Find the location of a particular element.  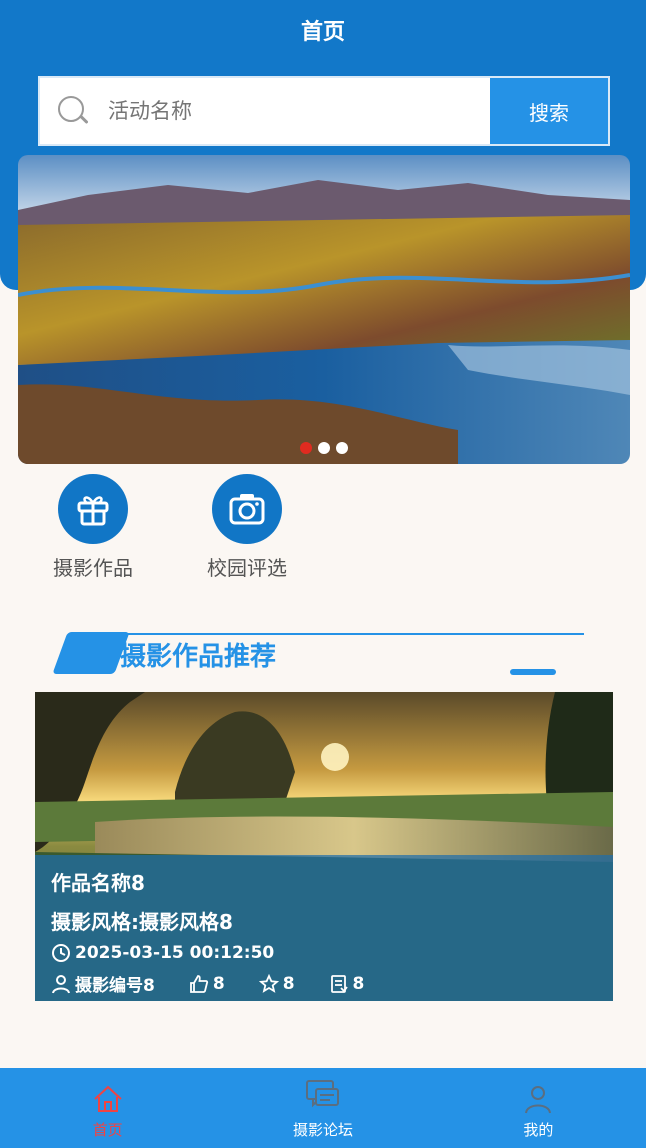

category-label: 摄影作品 is located at coordinates (93, 568).